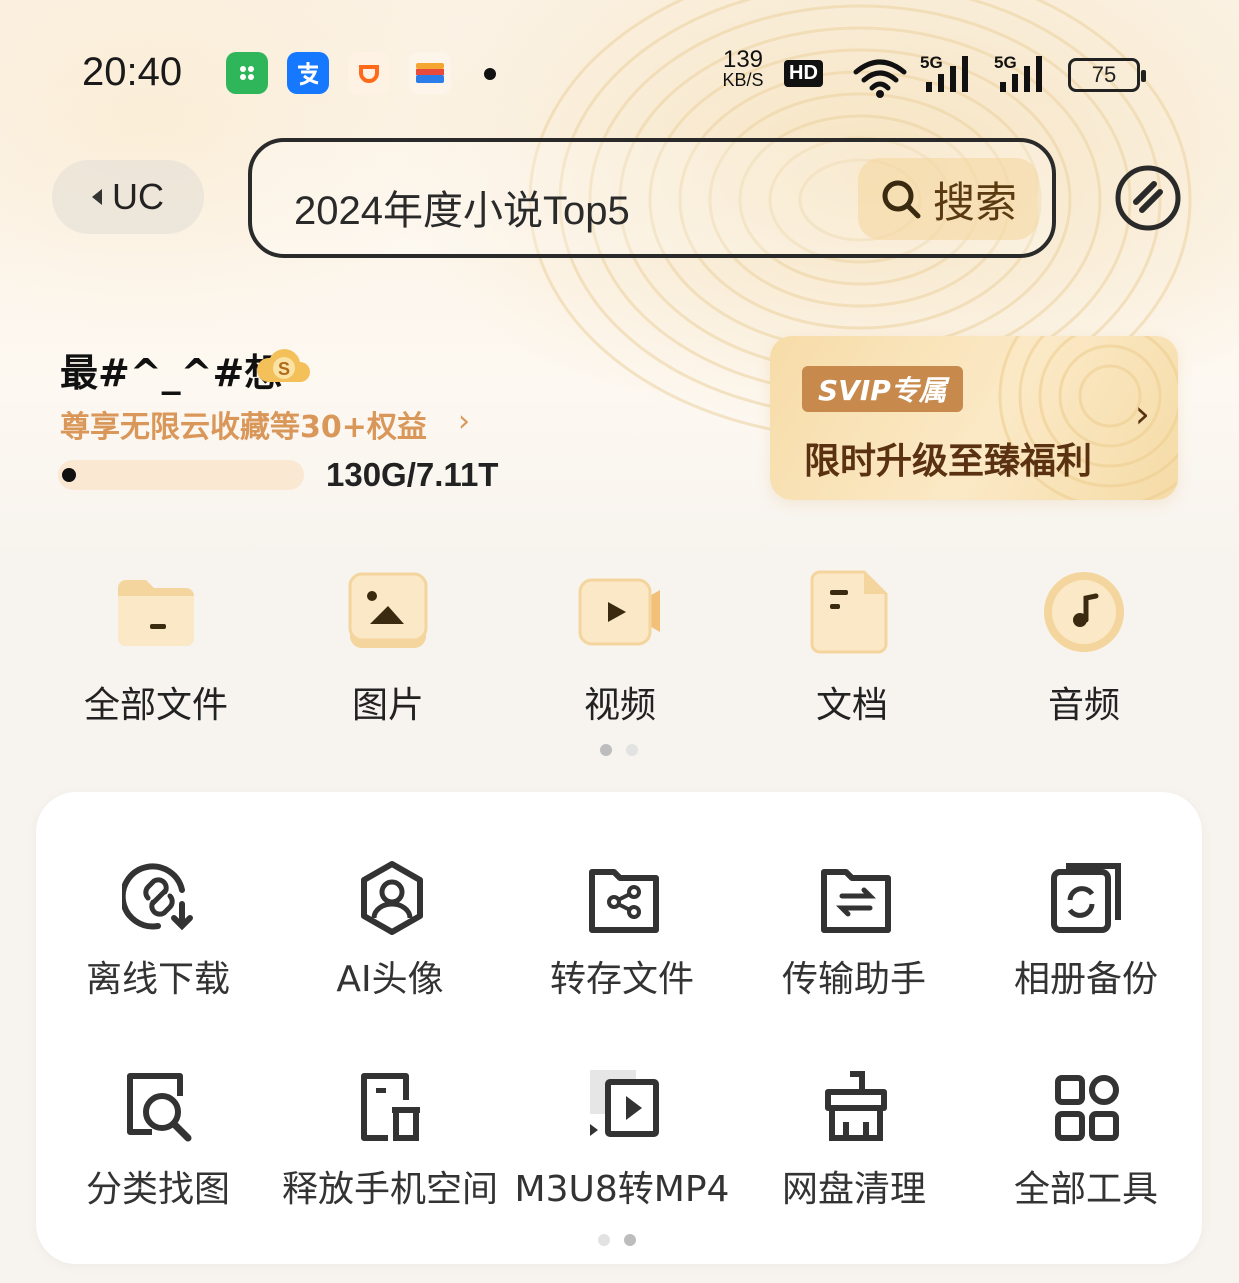 The image size is (1239, 1283). What do you see at coordinates (284, 369) in the screenshot?
I see `svg-text: S` at bounding box center [284, 369].